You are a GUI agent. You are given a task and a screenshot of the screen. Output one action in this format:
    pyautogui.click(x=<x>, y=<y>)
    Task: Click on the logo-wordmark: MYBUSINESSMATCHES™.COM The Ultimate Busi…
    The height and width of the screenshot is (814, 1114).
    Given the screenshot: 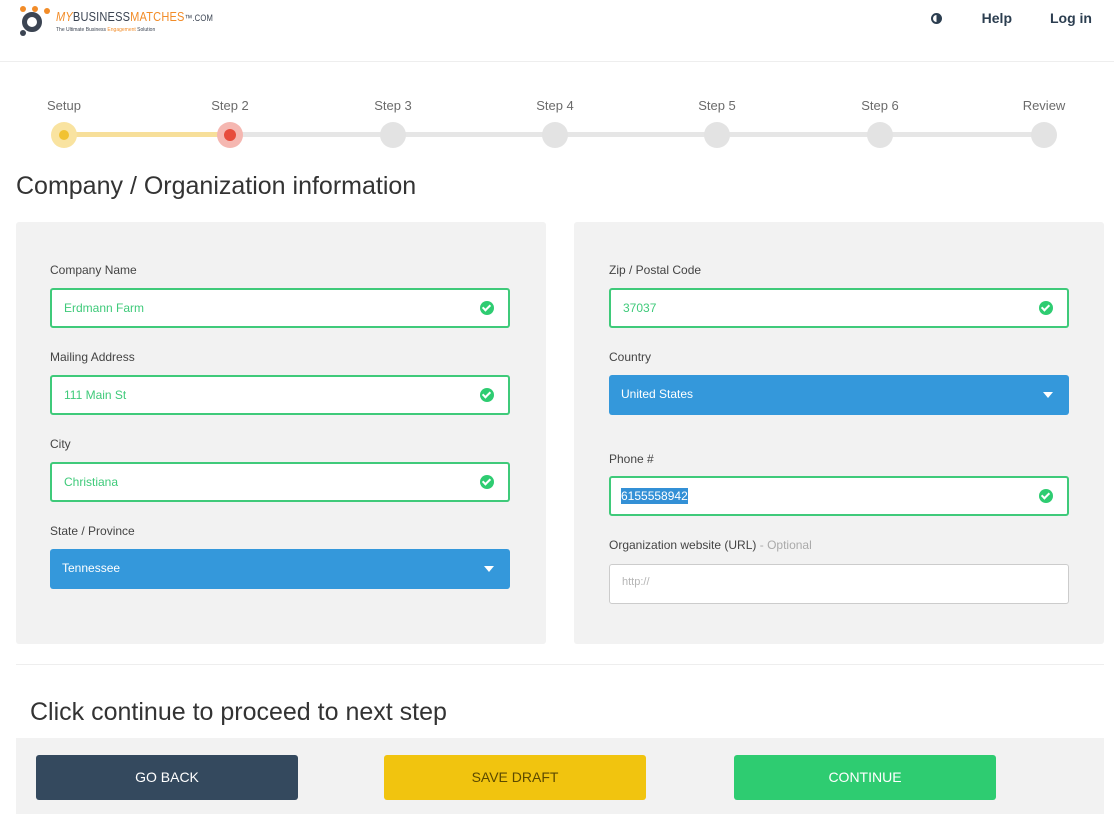 What is the action you would take?
    pyautogui.click(x=148, y=21)
    